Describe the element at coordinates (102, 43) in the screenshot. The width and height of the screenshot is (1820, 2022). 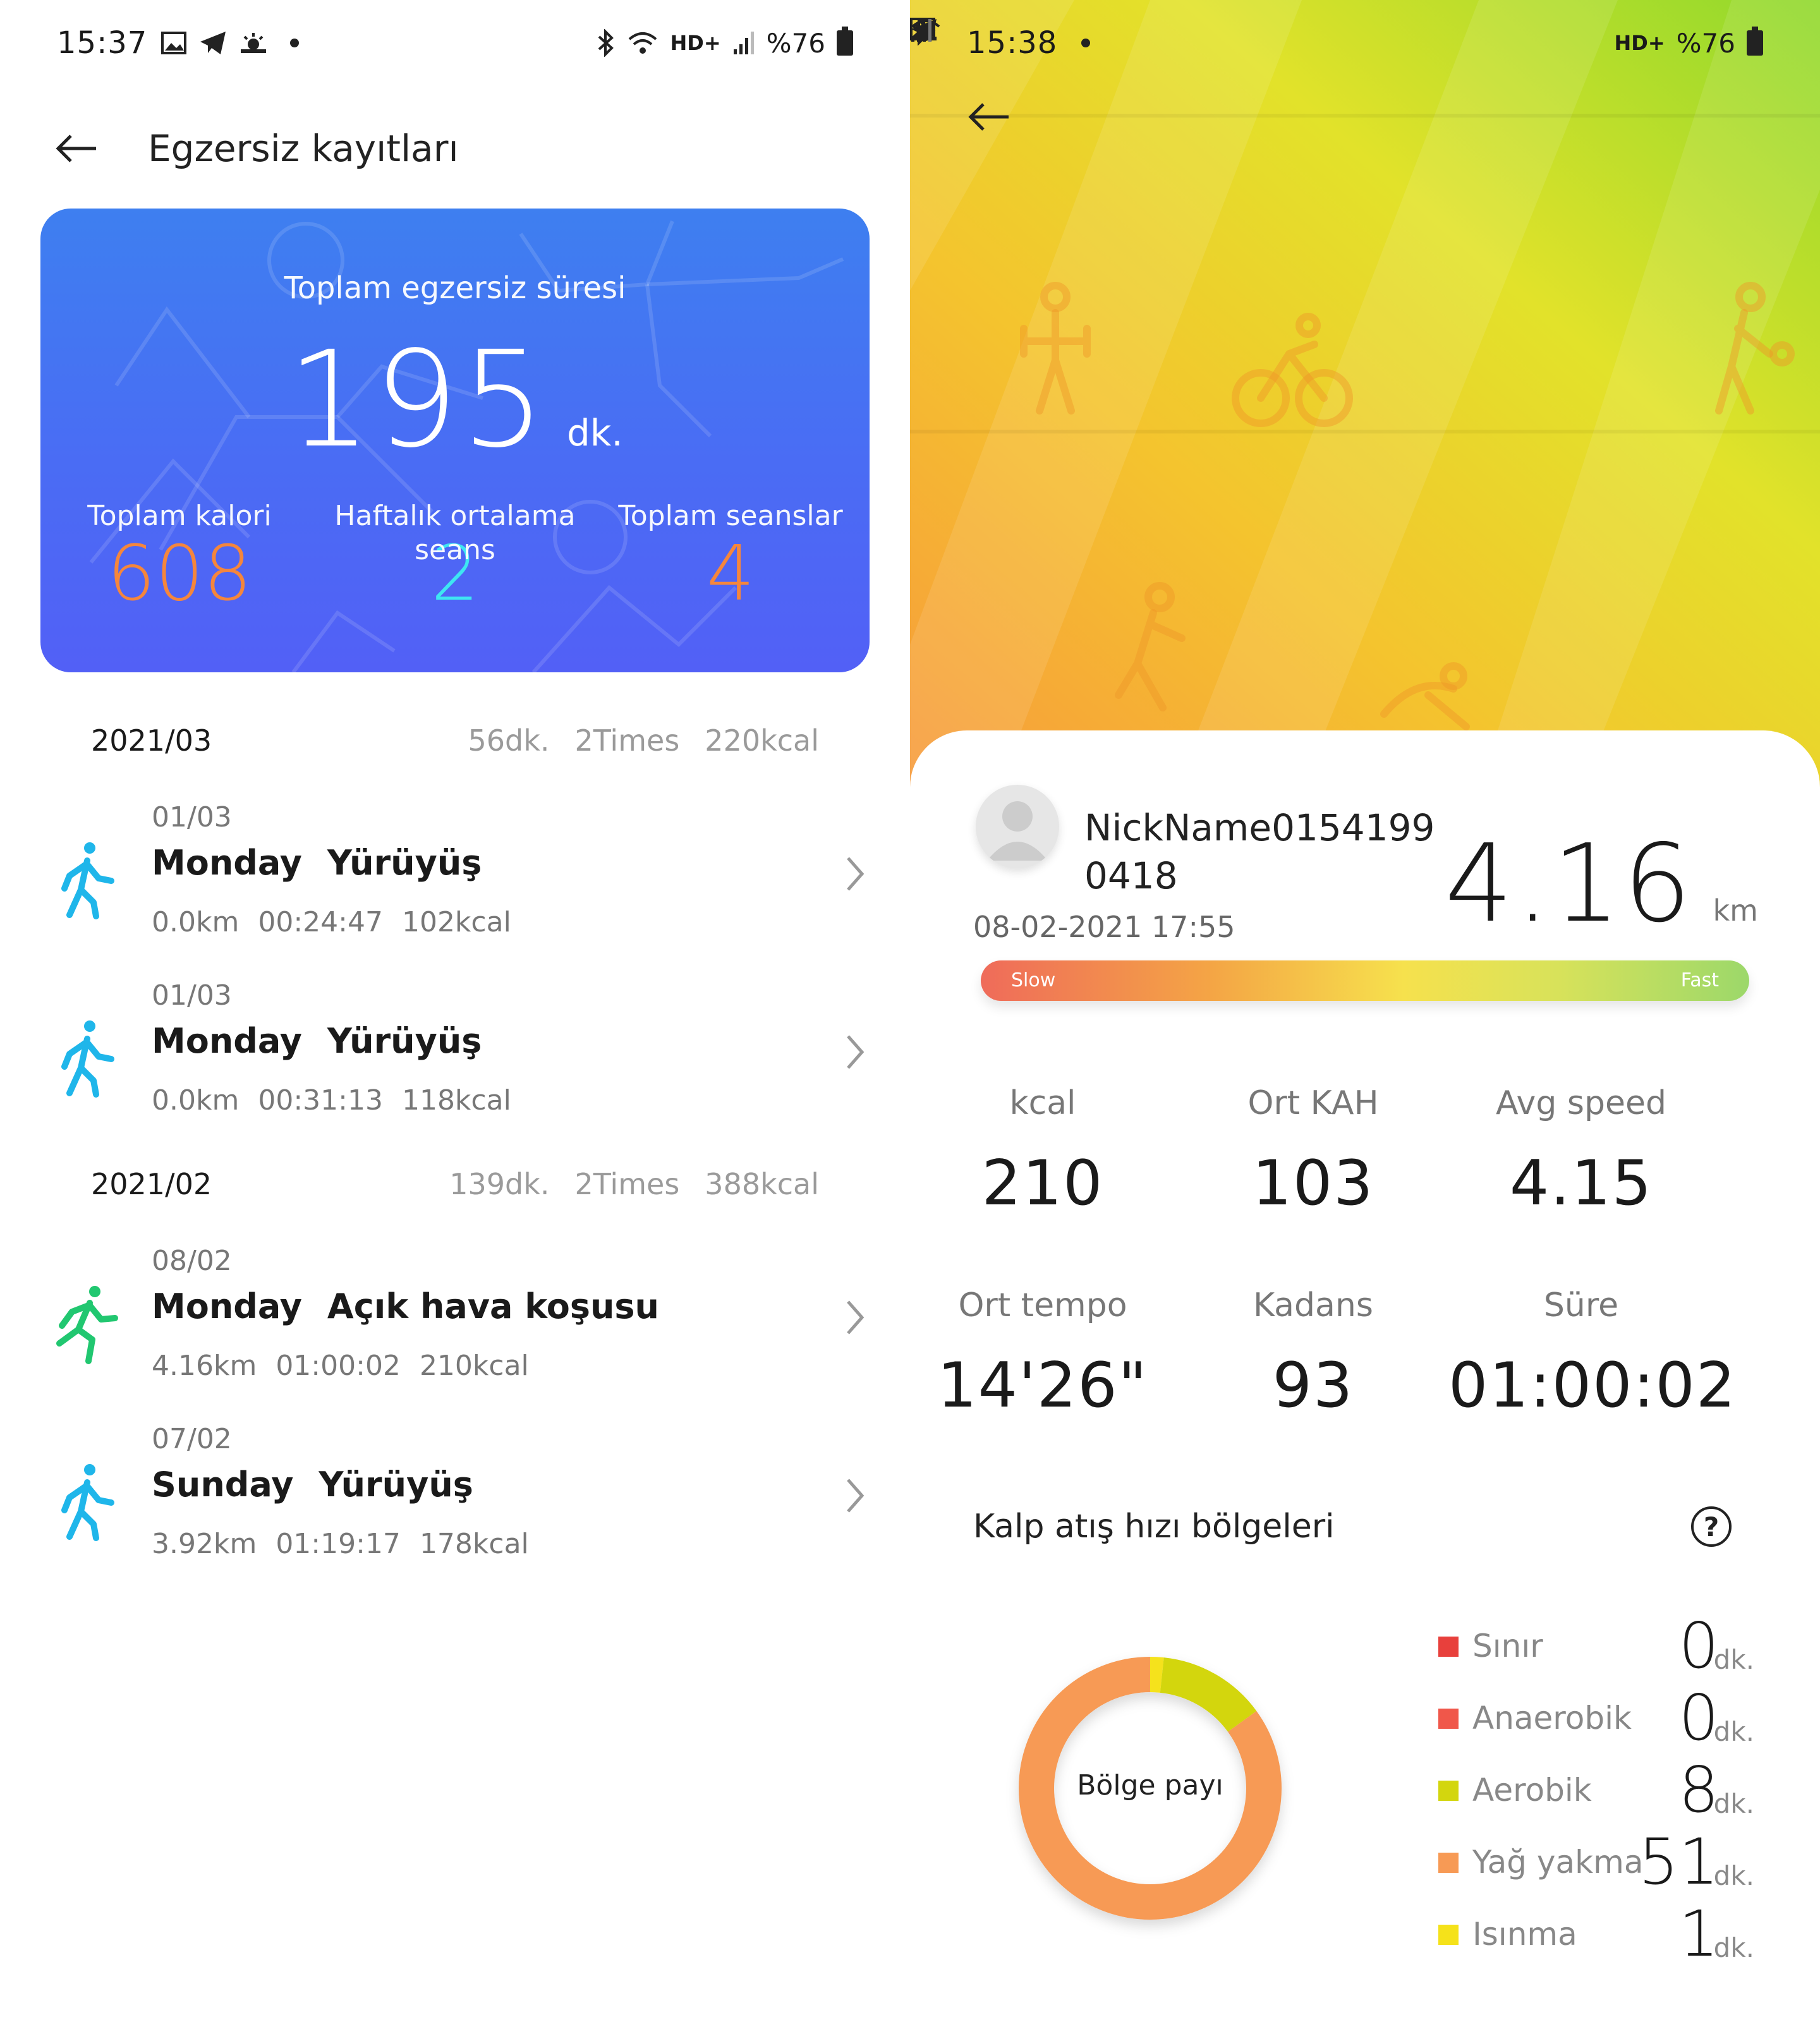
I see `status-time: 15:37` at that location.